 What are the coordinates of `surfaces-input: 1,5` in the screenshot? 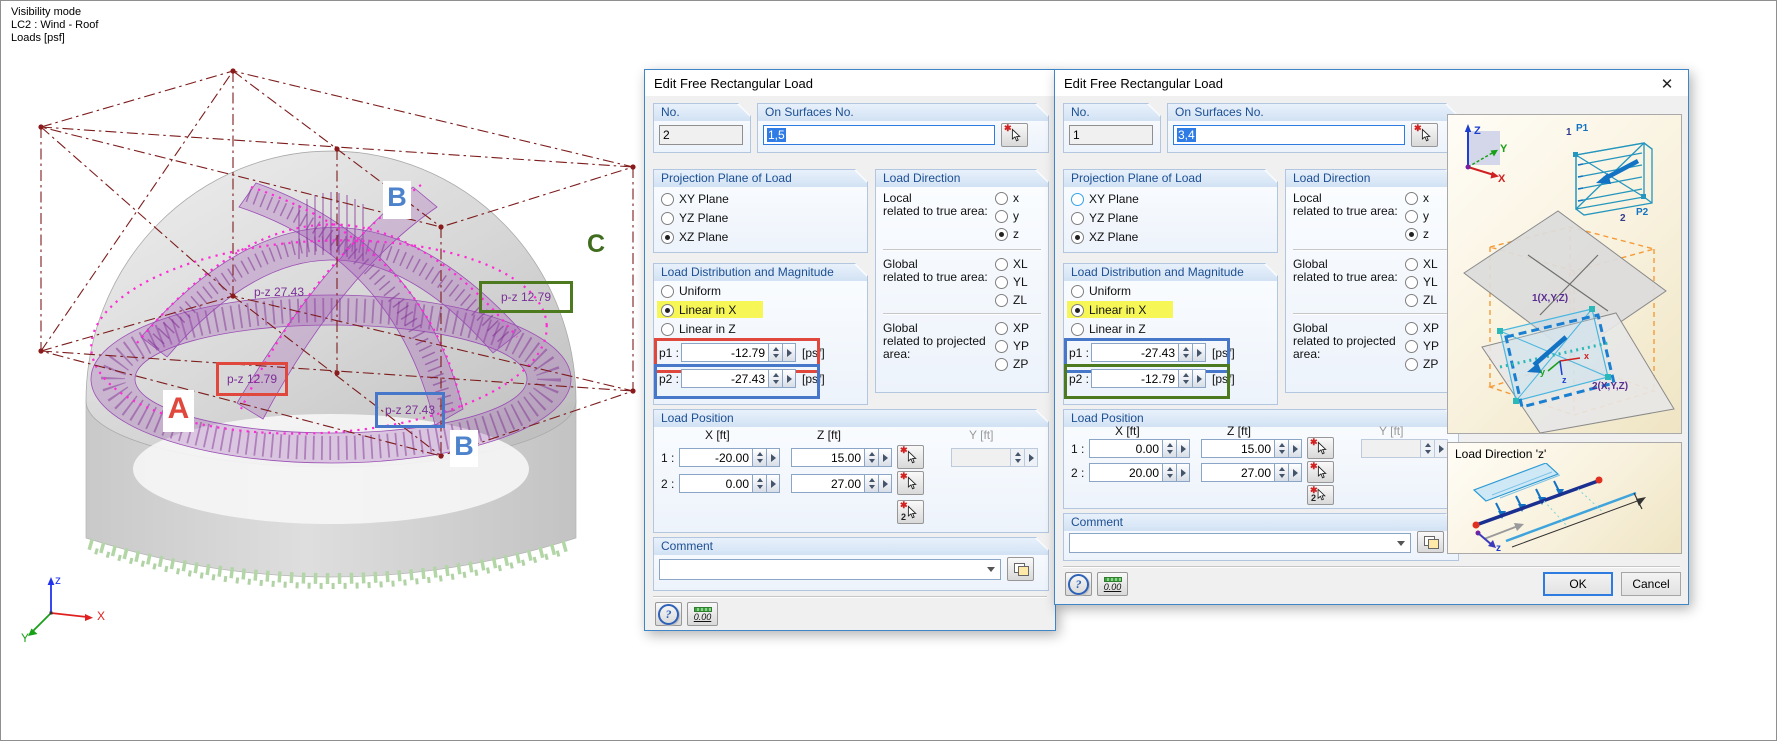 It's located at (879, 135).